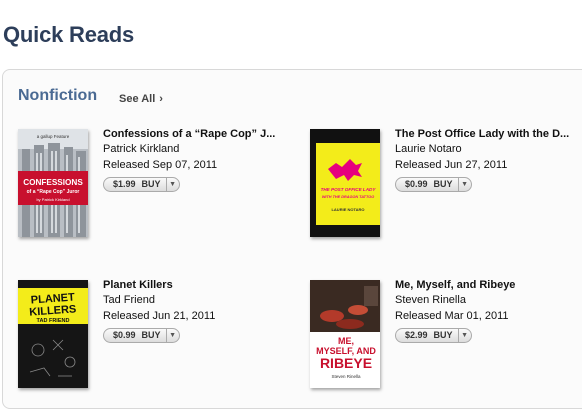 The height and width of the screenshot is (409, 582). I want to click on cover-title: CONFESSIONS, so click(53, 182).